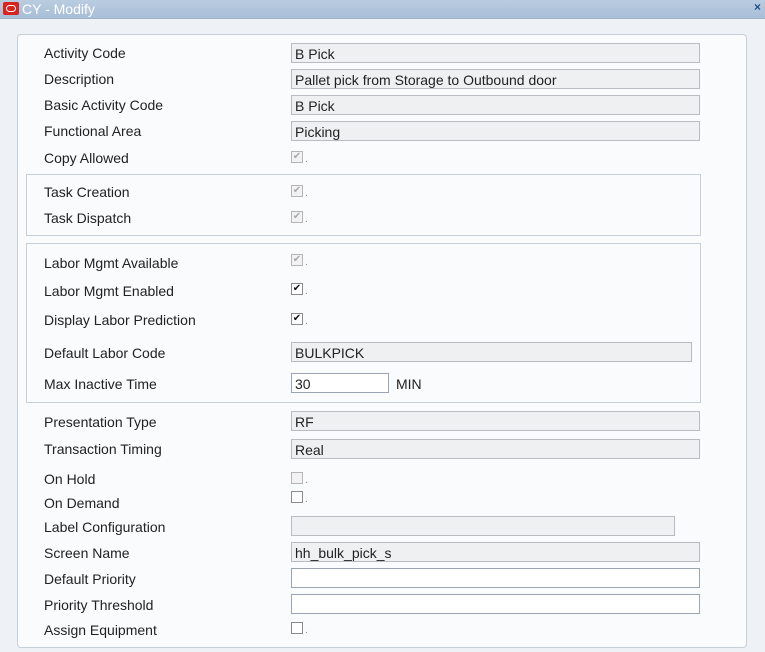 The image size is (765, 652). What do you see at coordinates (297, 497) in the screenshot?
I see `on-demand-checkbox` at bounding box center [297, 497].